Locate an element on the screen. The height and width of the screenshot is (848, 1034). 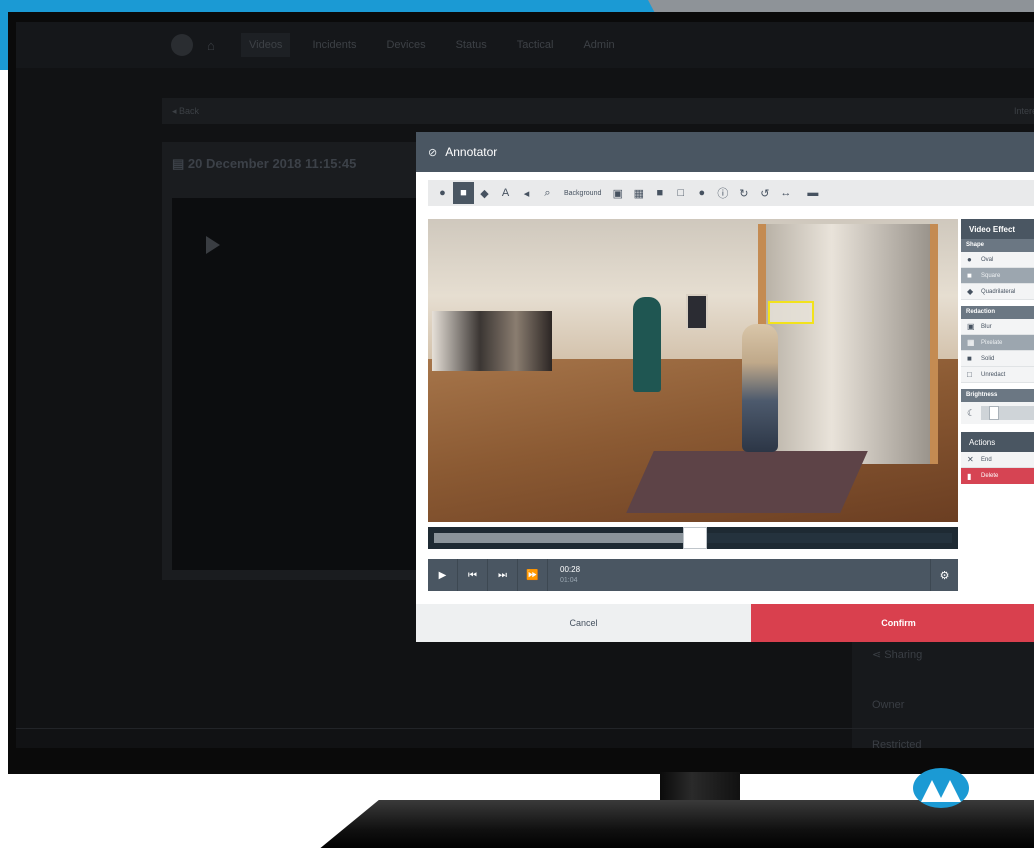
scene-person is located at coordinates (760, 388).